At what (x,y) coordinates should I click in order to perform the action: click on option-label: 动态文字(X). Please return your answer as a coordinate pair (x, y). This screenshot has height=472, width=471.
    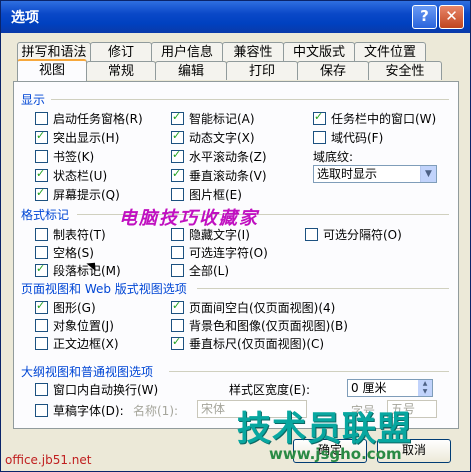
    Looking at the image, I should click on (222, 138).